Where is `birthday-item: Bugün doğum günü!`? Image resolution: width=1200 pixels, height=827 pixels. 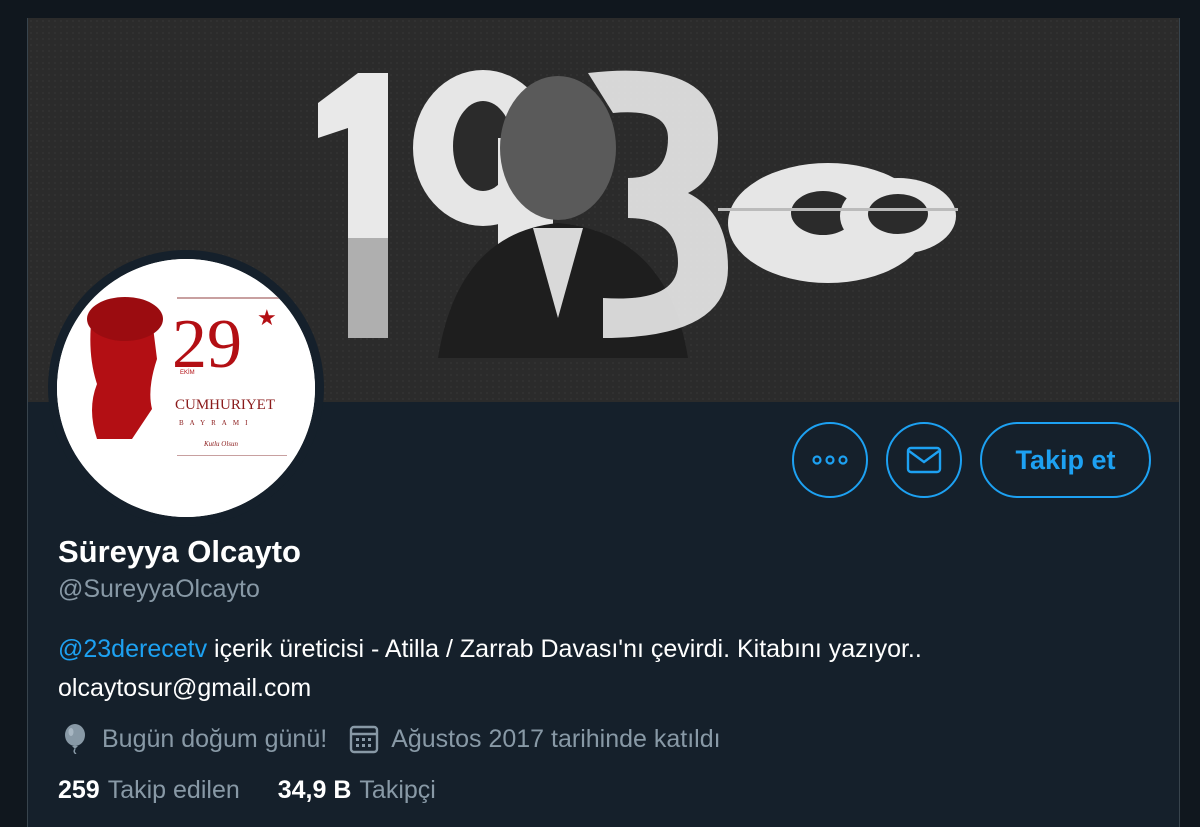 birthday-item: Bugün doğum günü! is located at coordinates (192, 739).